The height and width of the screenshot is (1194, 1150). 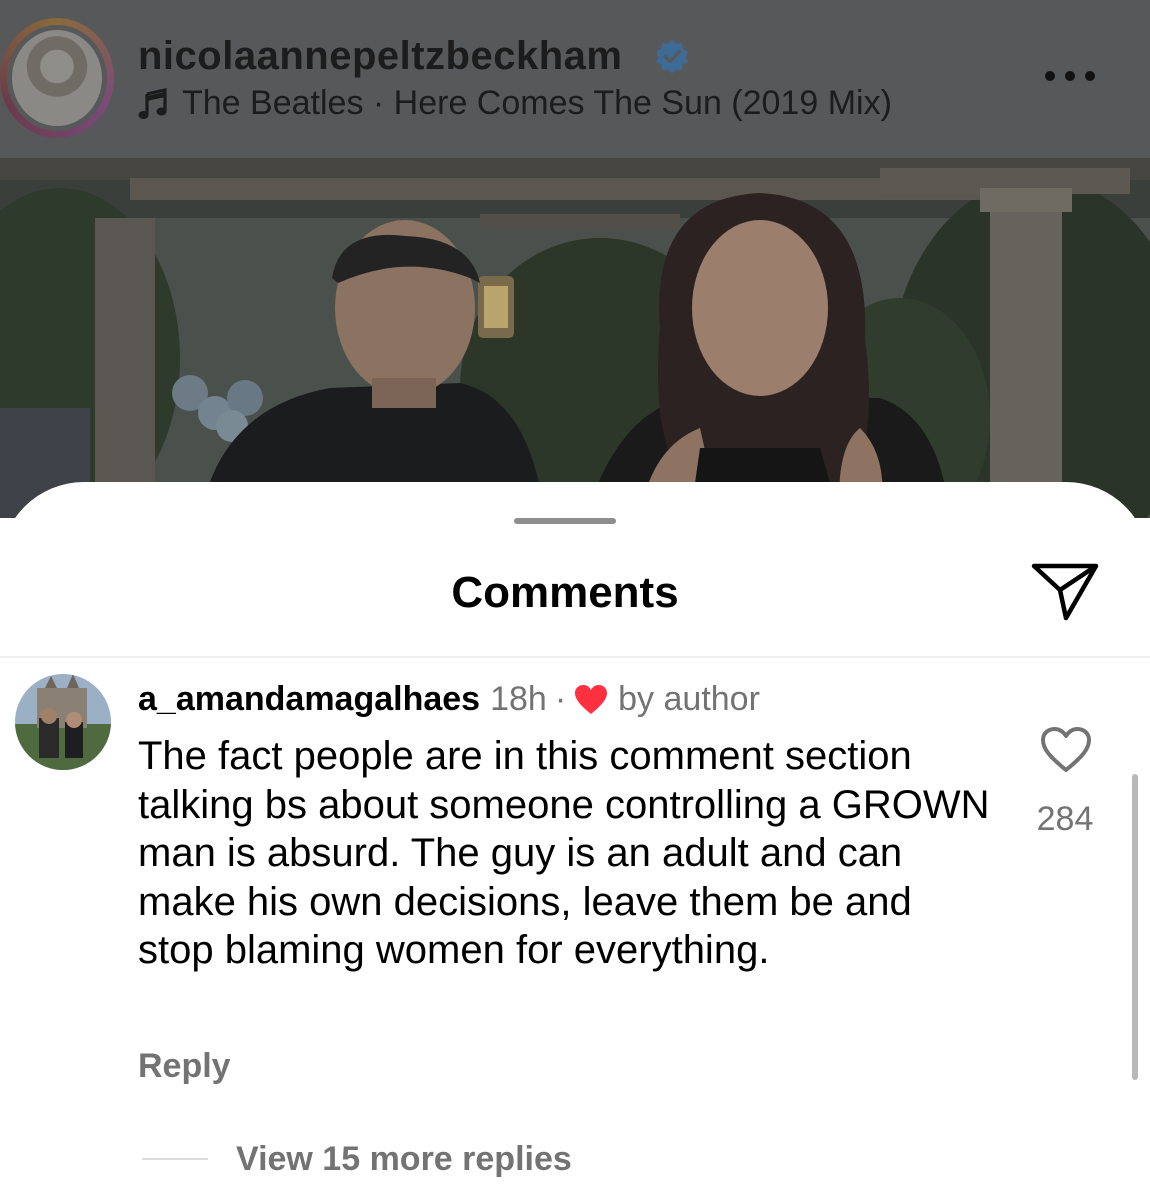 I want to click on comment-username: a_amandamagalhaes, so click(x=309, y=699).